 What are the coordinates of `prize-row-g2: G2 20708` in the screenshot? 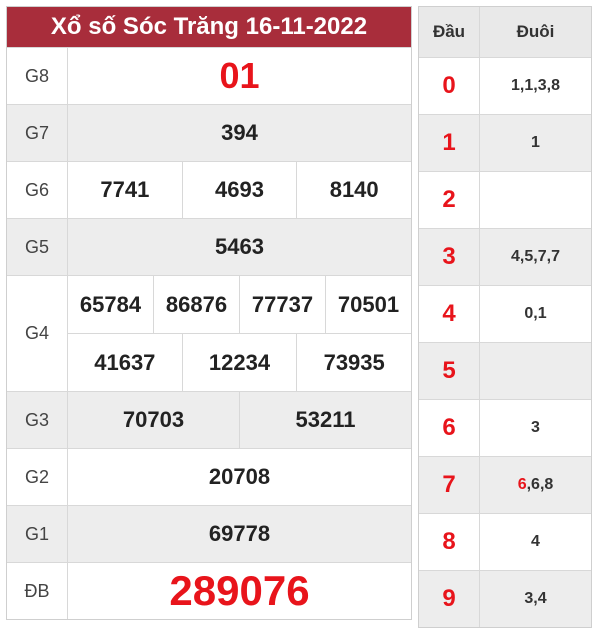 It's located at (209, 476).